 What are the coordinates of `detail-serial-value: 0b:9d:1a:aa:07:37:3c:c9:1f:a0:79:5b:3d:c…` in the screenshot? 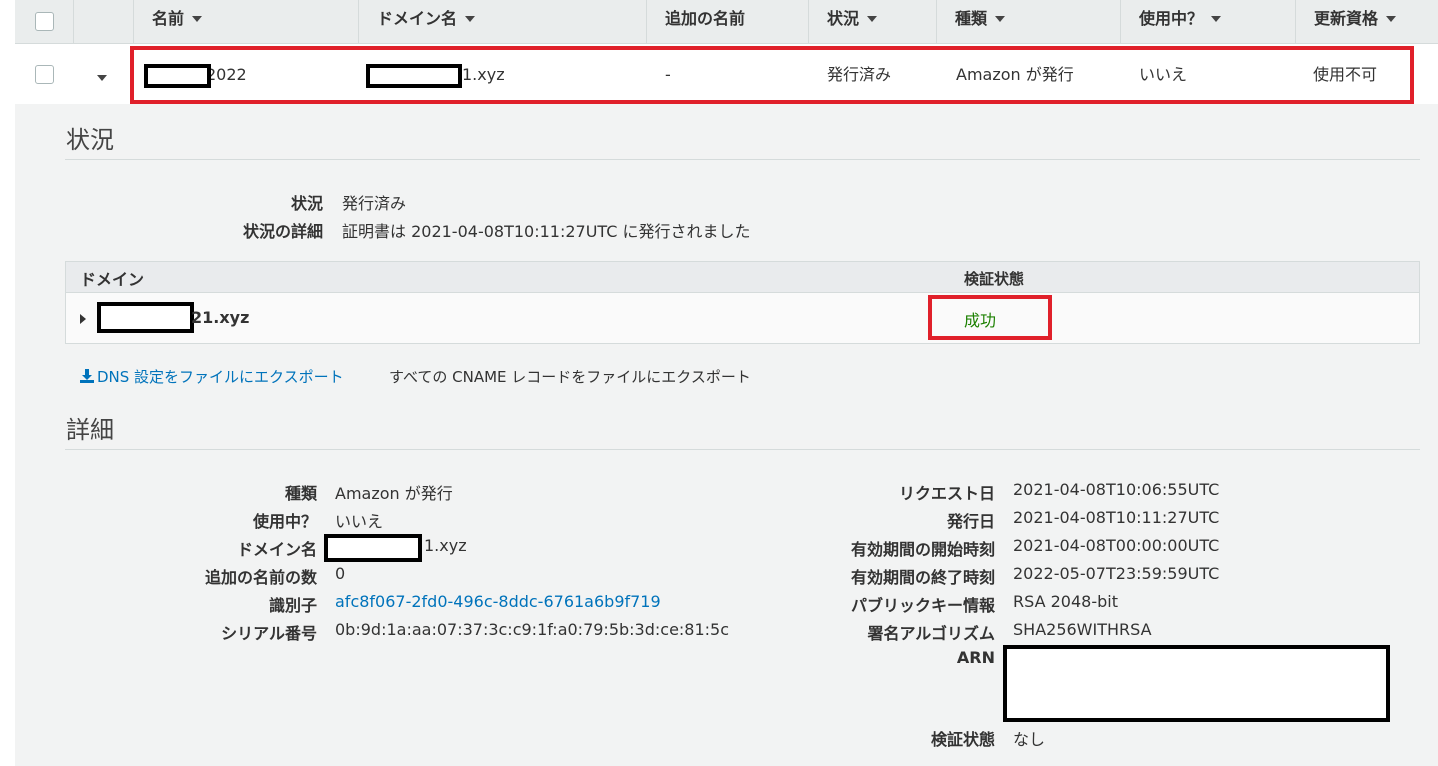 It's located at (532, 629).